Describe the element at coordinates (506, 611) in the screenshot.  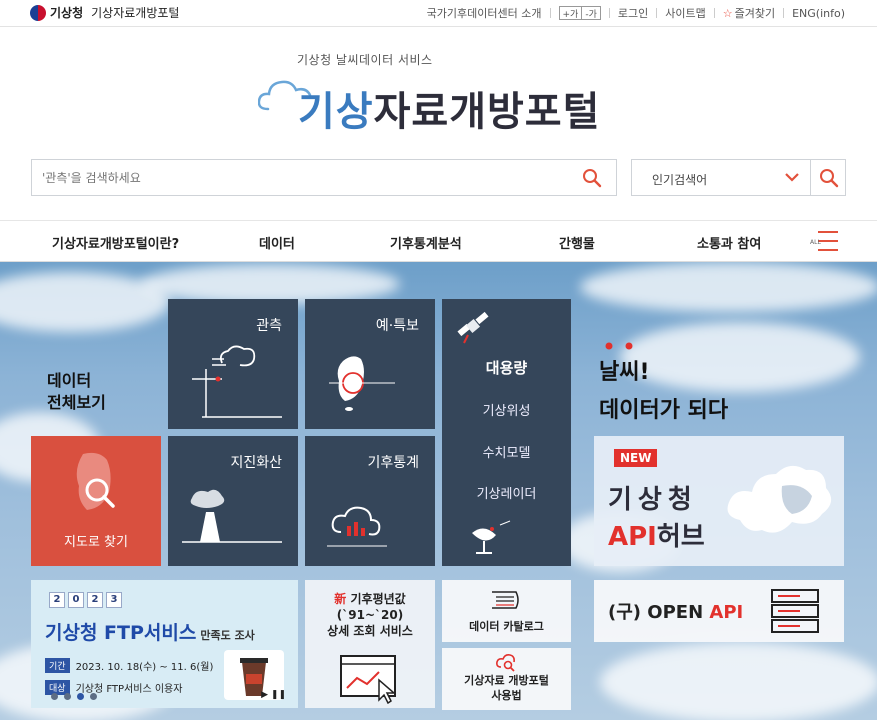
I see `data-catalog-button: 데이터 카탈로그` at that location.